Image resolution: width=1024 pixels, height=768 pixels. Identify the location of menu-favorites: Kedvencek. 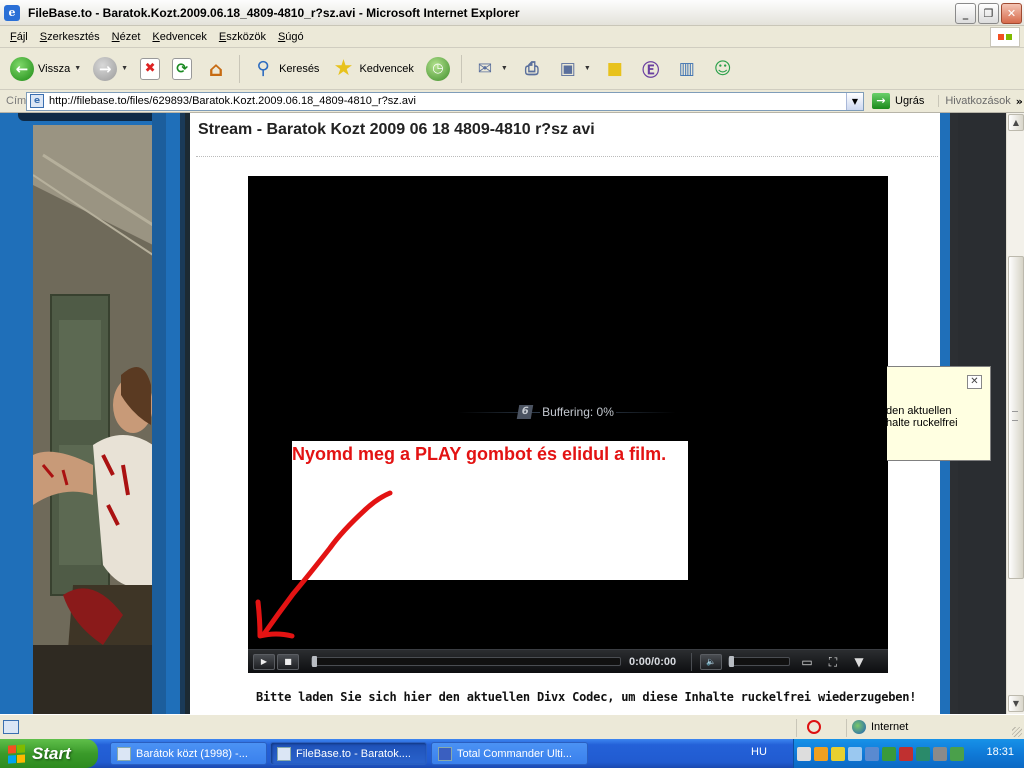
(179, 37).